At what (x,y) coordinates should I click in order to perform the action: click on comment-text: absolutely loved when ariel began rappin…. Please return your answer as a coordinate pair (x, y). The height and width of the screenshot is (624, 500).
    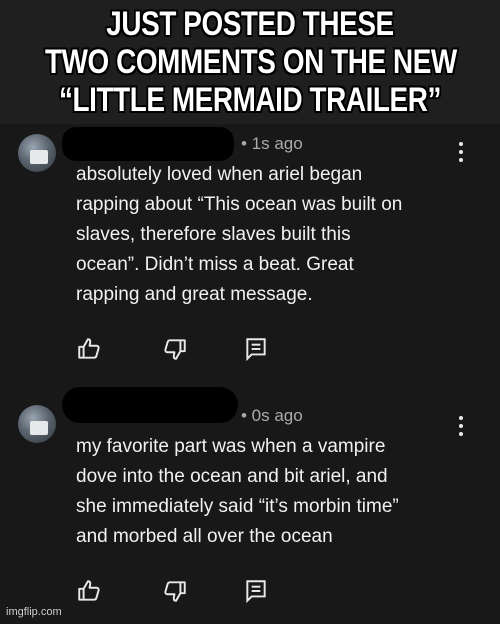
    Looking at the image, I should click on (239, 234).